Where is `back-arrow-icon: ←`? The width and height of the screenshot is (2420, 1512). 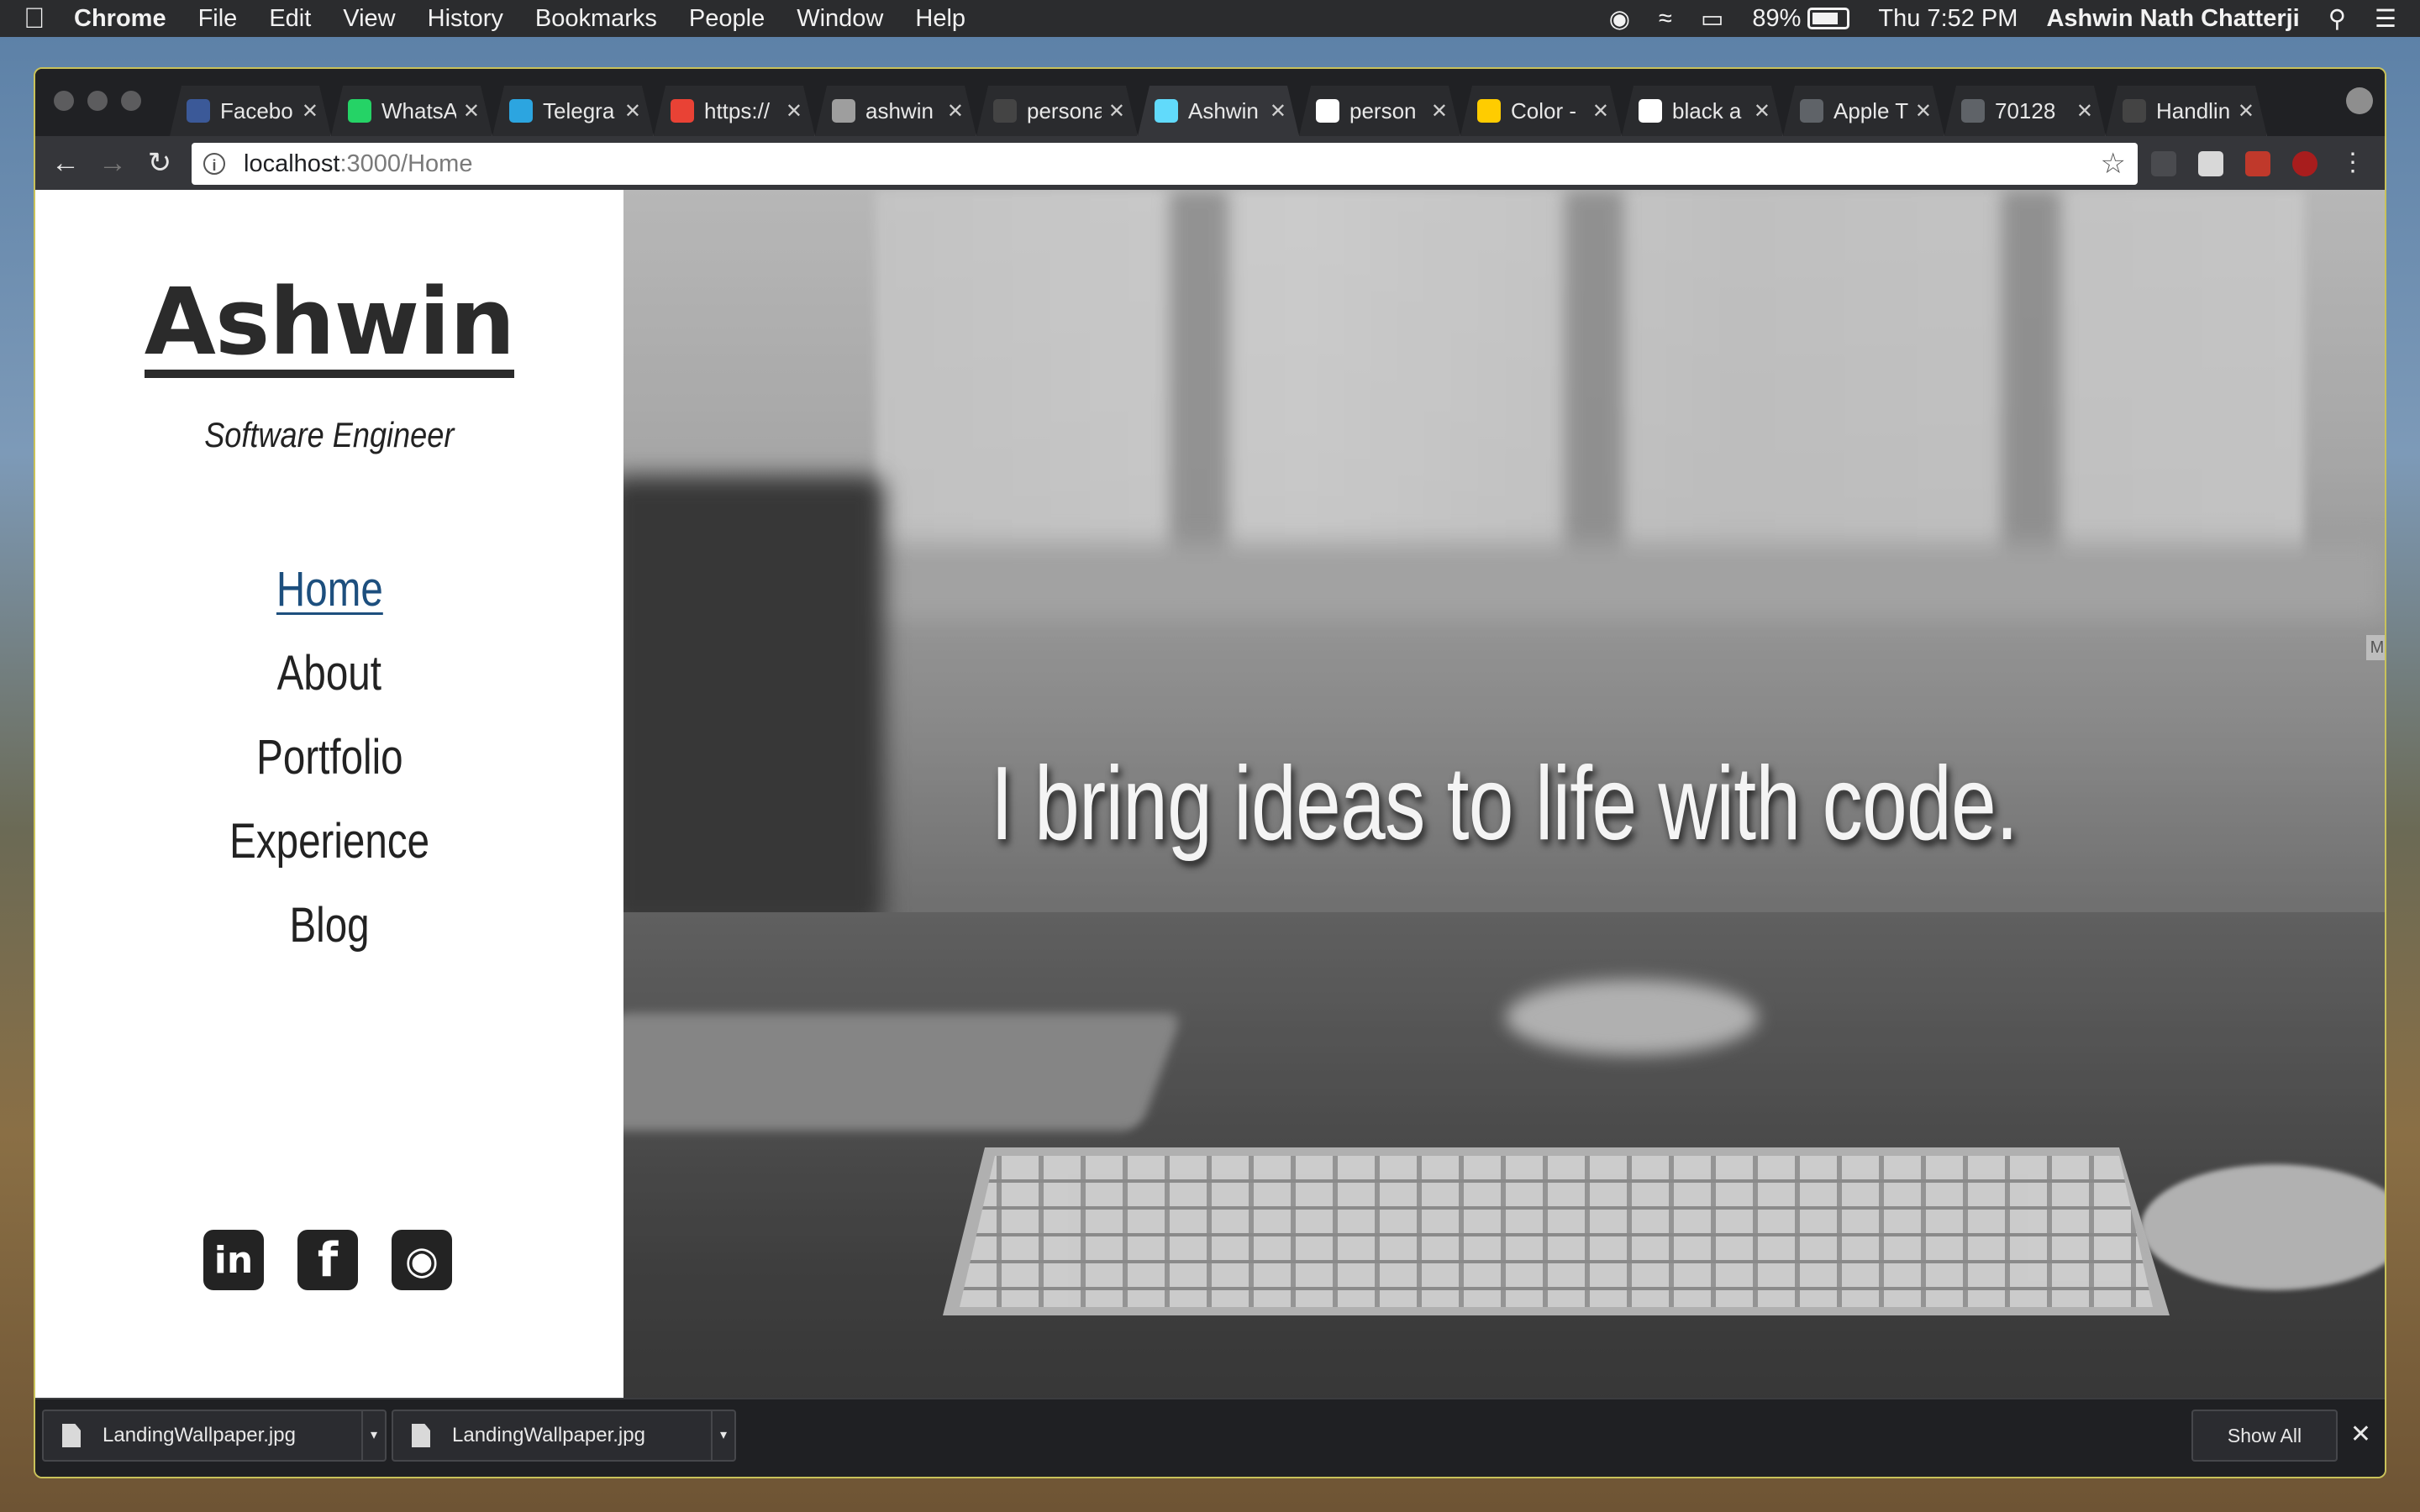
back-arrow-icon: ← is located at coordinates (65, 162).